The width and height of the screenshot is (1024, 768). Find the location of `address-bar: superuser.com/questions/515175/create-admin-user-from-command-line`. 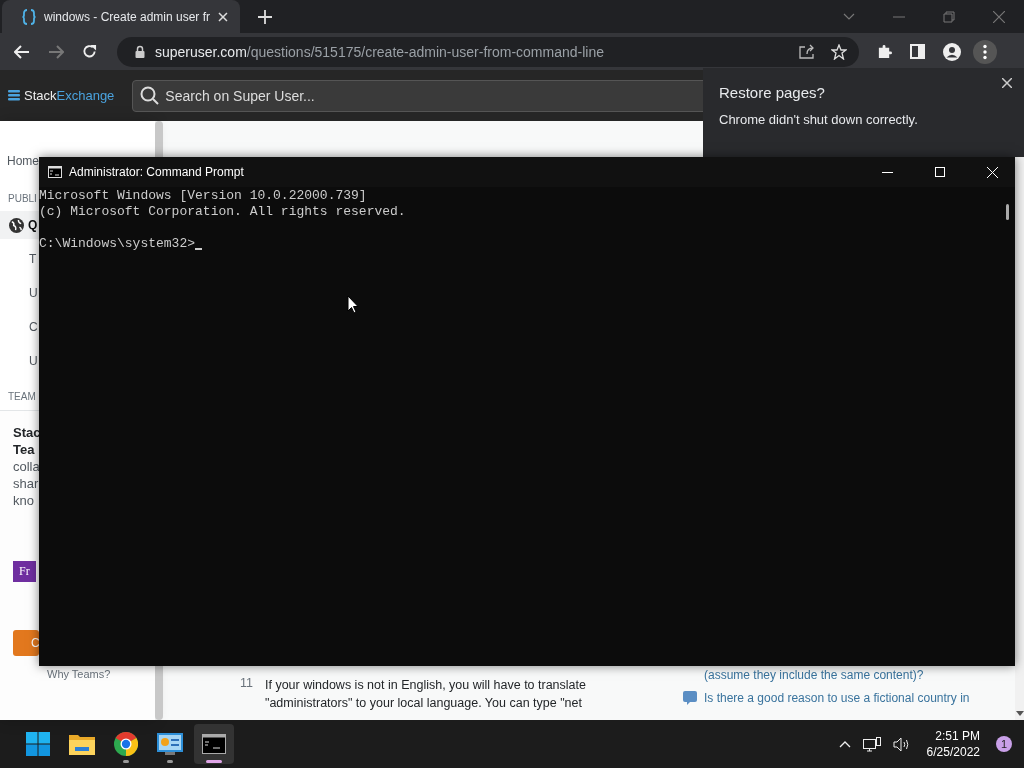

address-bar: superuser.com/questions/515175/create-admin-user-from-command-line is located at coordinates (488, 51).